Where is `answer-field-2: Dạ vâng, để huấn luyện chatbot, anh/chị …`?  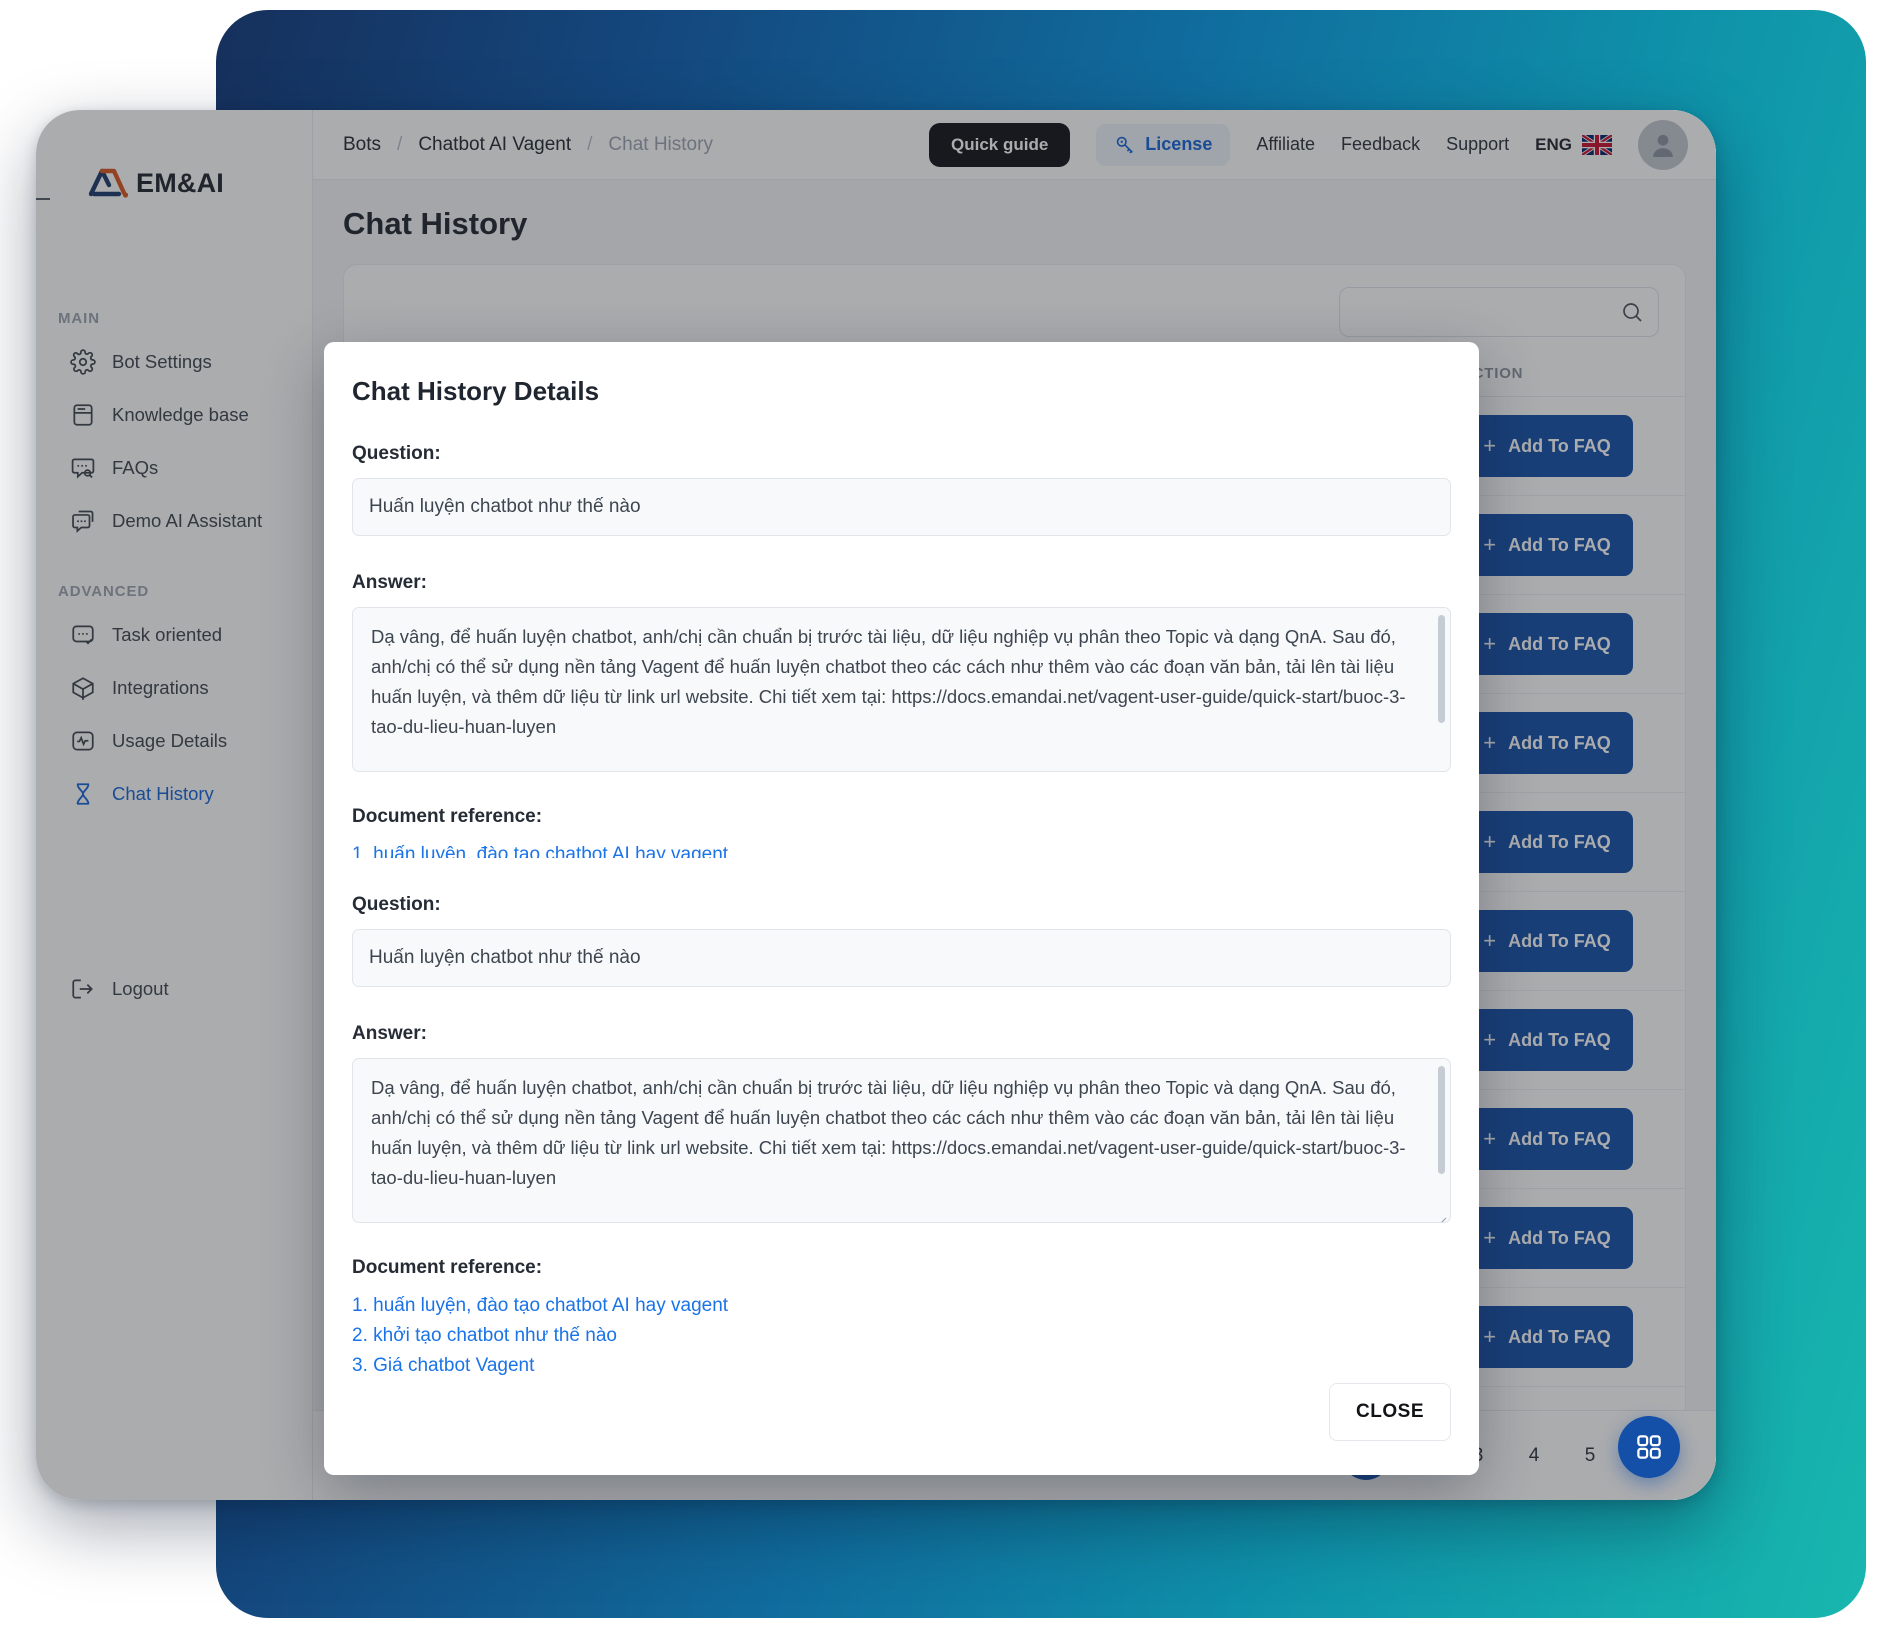 answer-field-2: Dạ vâng, để huấn luyện chatbot, anh/chị … is located at coordinates (901, 1140).